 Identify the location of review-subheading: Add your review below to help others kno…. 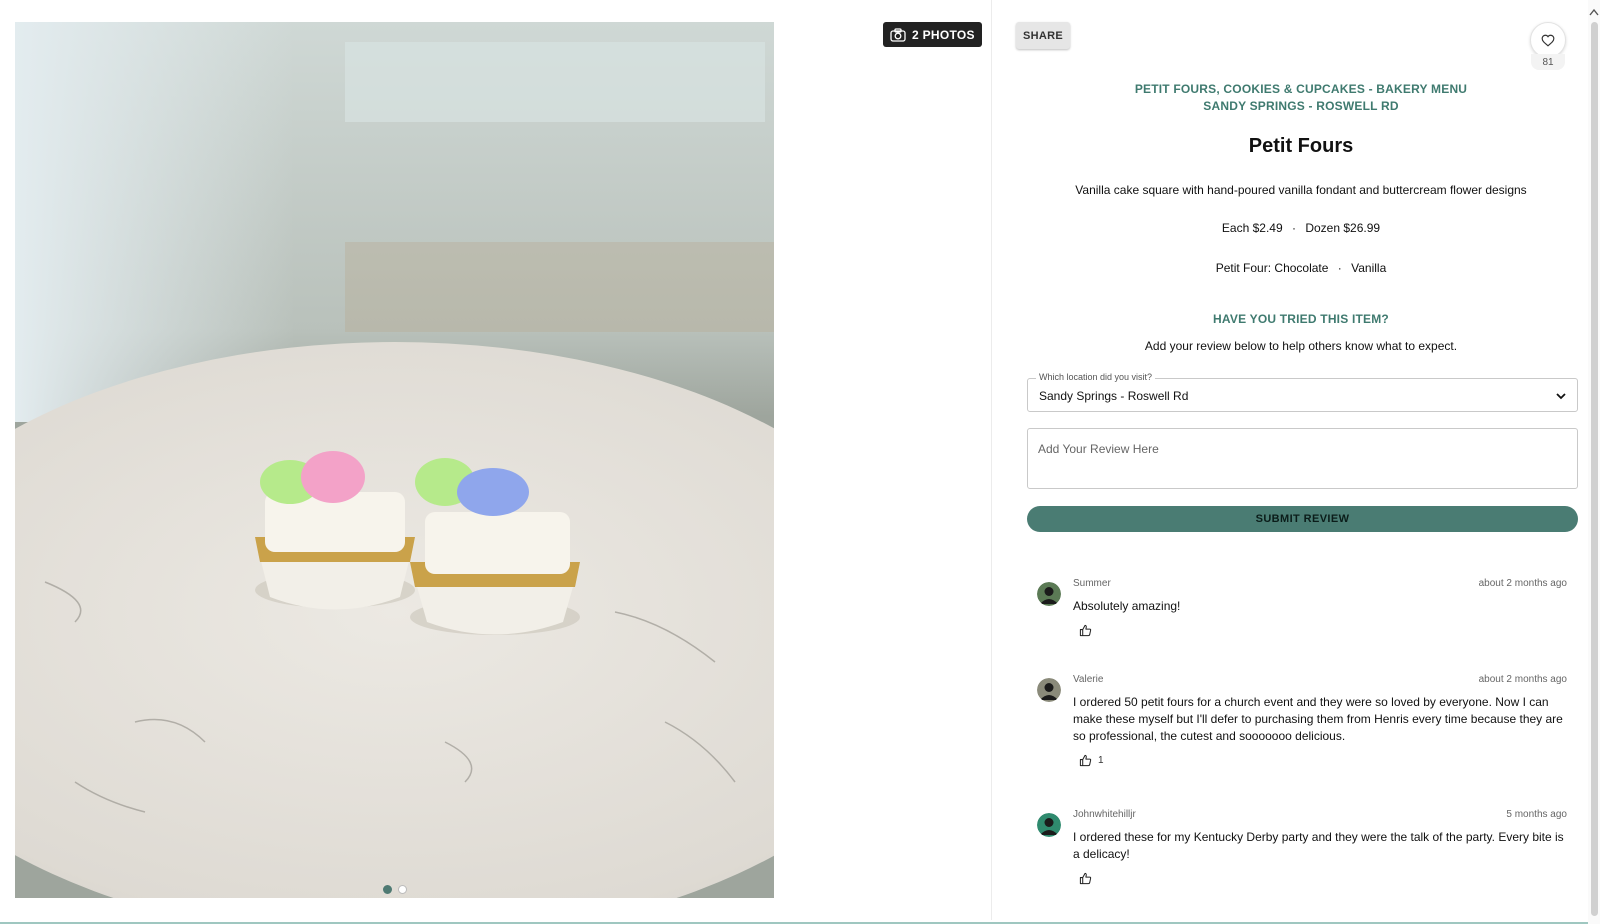
(1301, 346).